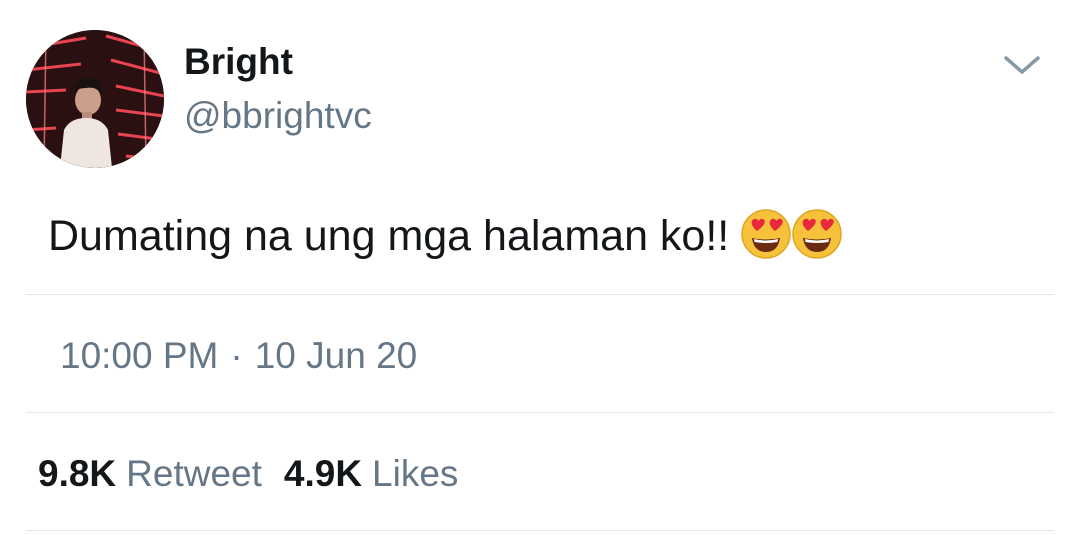  Describe the element at coordinates (194, 473) in the screenshot. I see `retweets-label: Retweet` at that location.